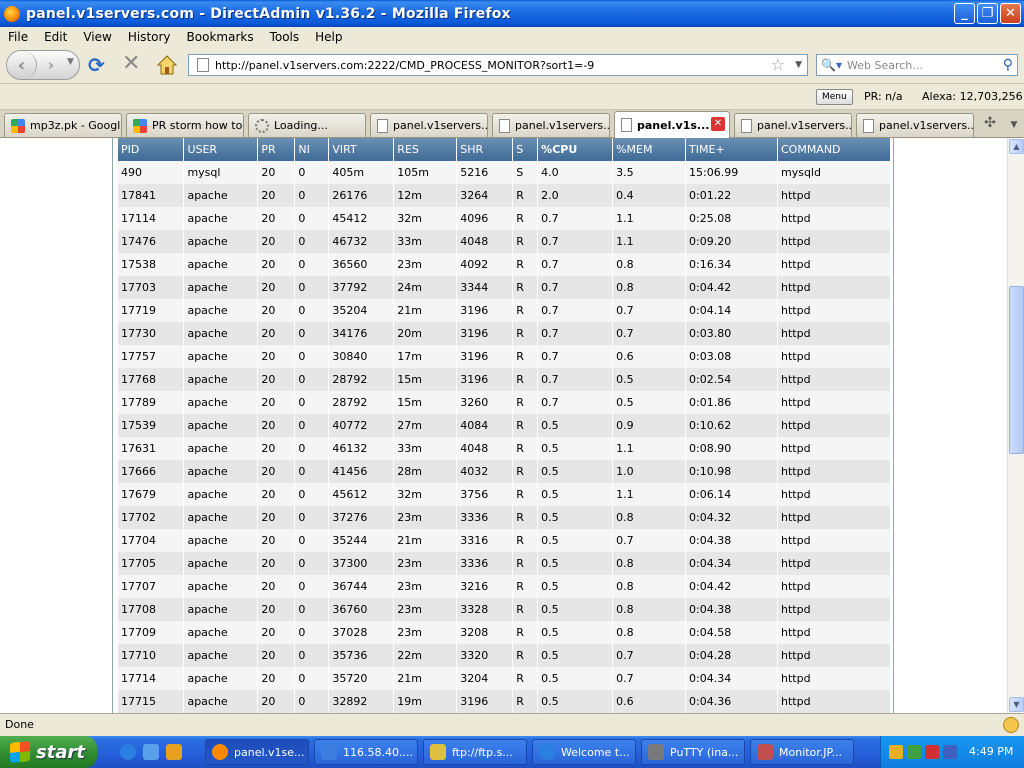 The height and width of the screenshot is (768, 1024). What do you see at coordinates (1016, 704) in the screenshot?
I see `scroll-down-icon: ▼` at bounding box center [1016, 704].